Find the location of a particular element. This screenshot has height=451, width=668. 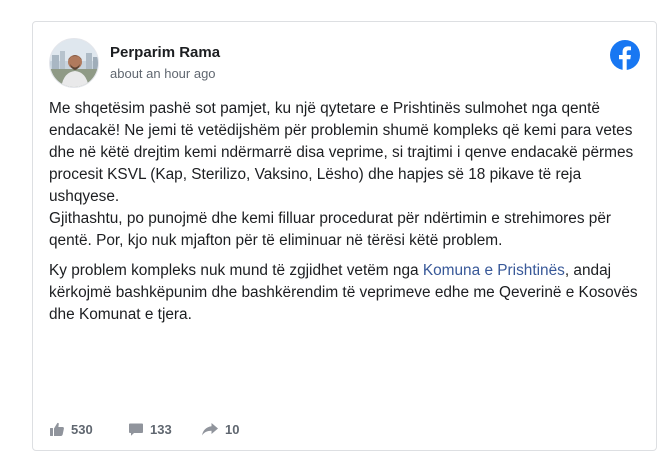

shares-count-value: 10 is located at coordinates (232, 429).